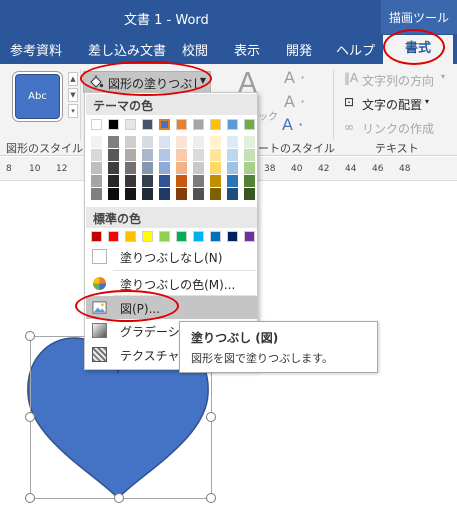  What do you see at coordinates (294, 101) in the screenshot?
I see `text-outline-icon: A ·` at bounding box center [294, 101].